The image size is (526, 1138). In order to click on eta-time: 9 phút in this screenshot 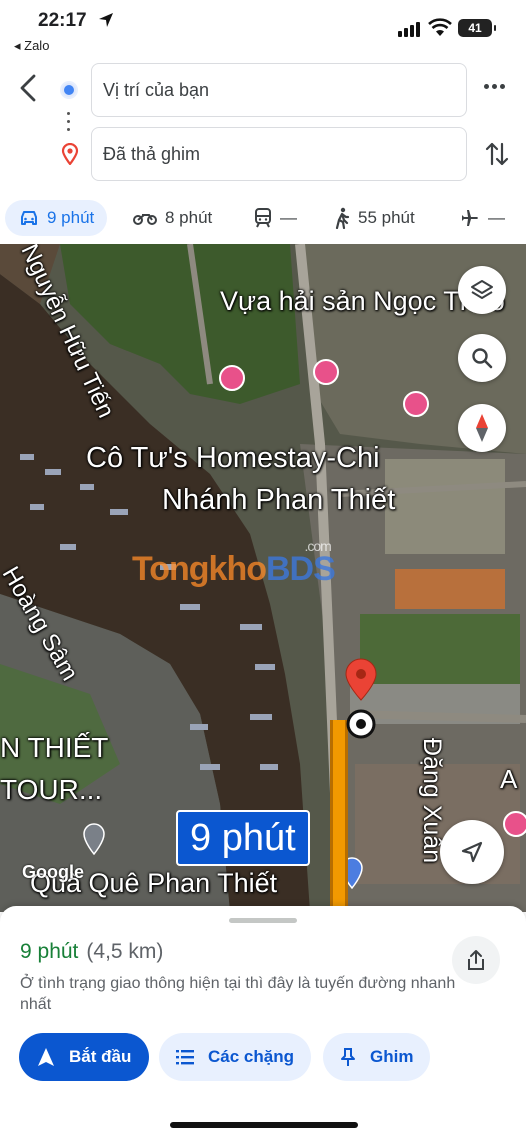, I will do `click(49, 951)`.